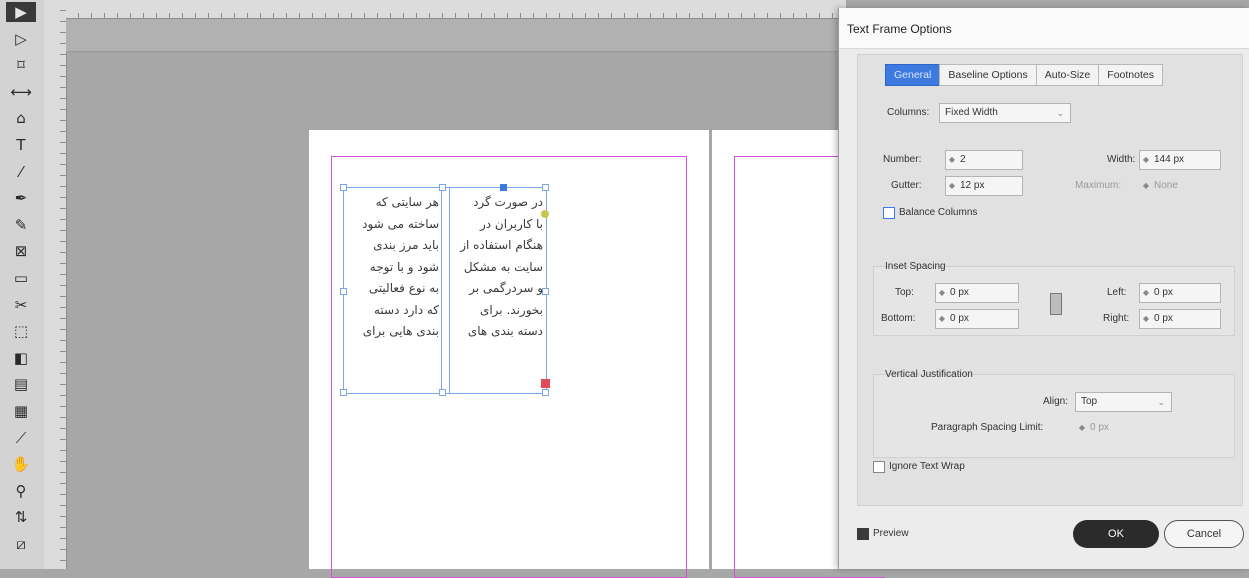  Describe the element at coordinates (1067, 75) in the screenshot. I see `tab-auto-size: Auto-Size` at that location.